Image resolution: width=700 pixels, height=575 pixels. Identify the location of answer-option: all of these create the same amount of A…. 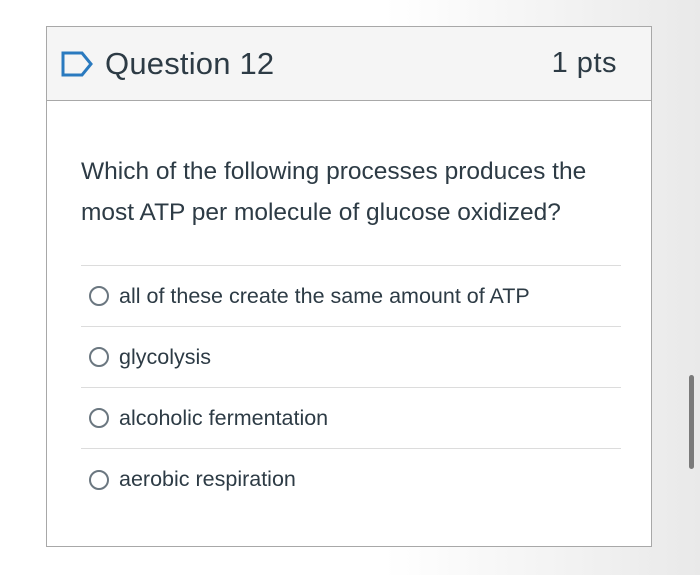
(351, 296).